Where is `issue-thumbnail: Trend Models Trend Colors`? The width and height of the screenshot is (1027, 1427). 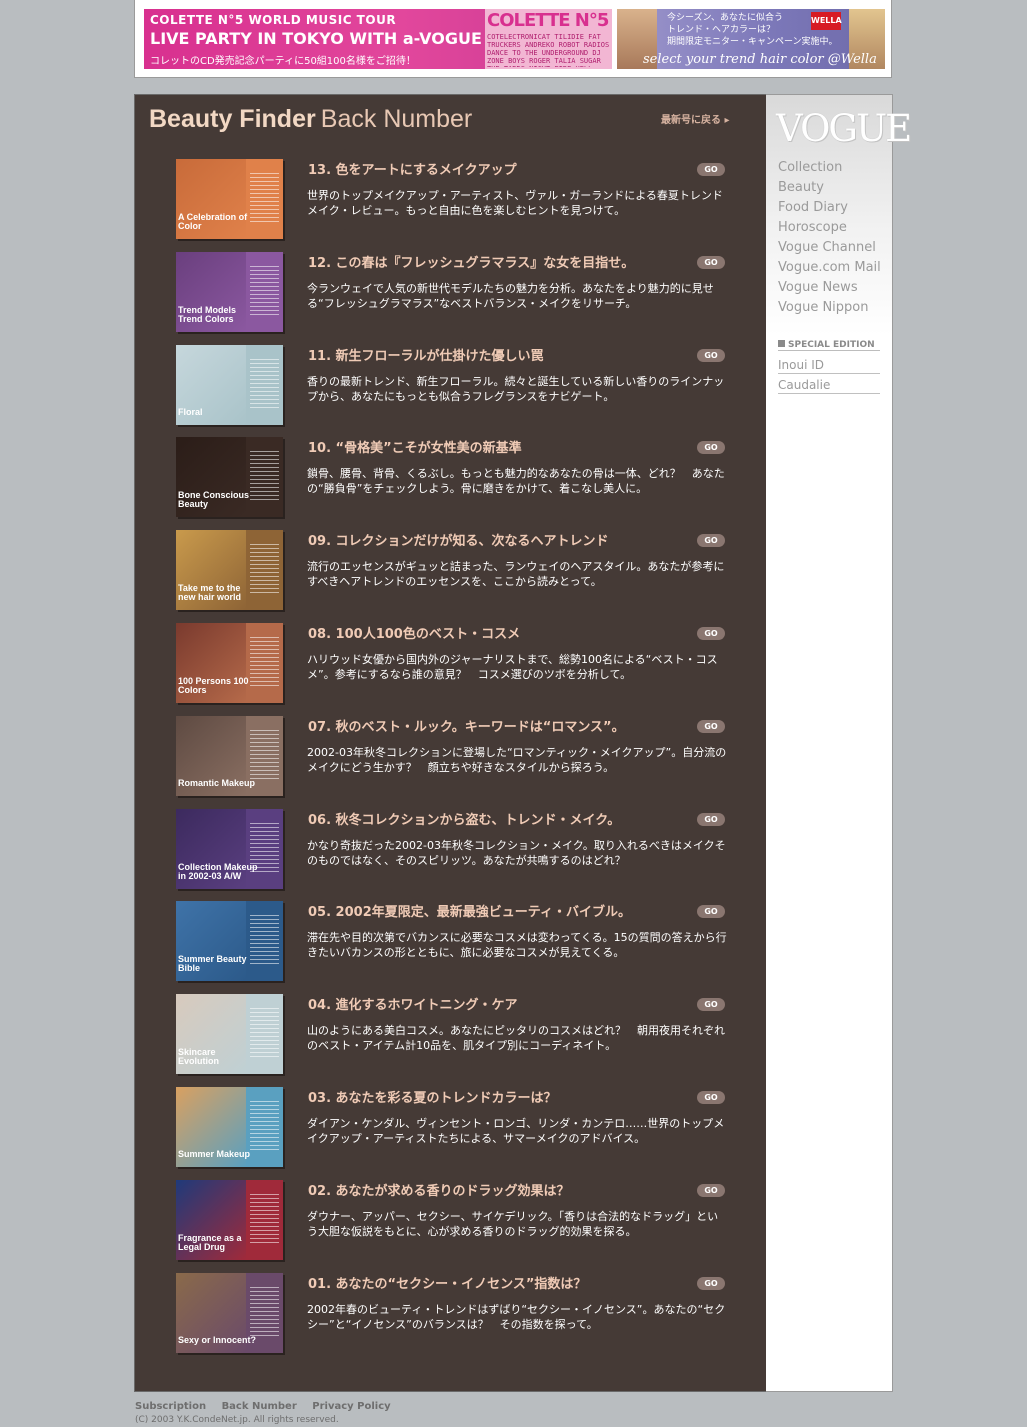
issue-thumbnail: Trend Models Trend Colors is located at coordinates (229, 292).